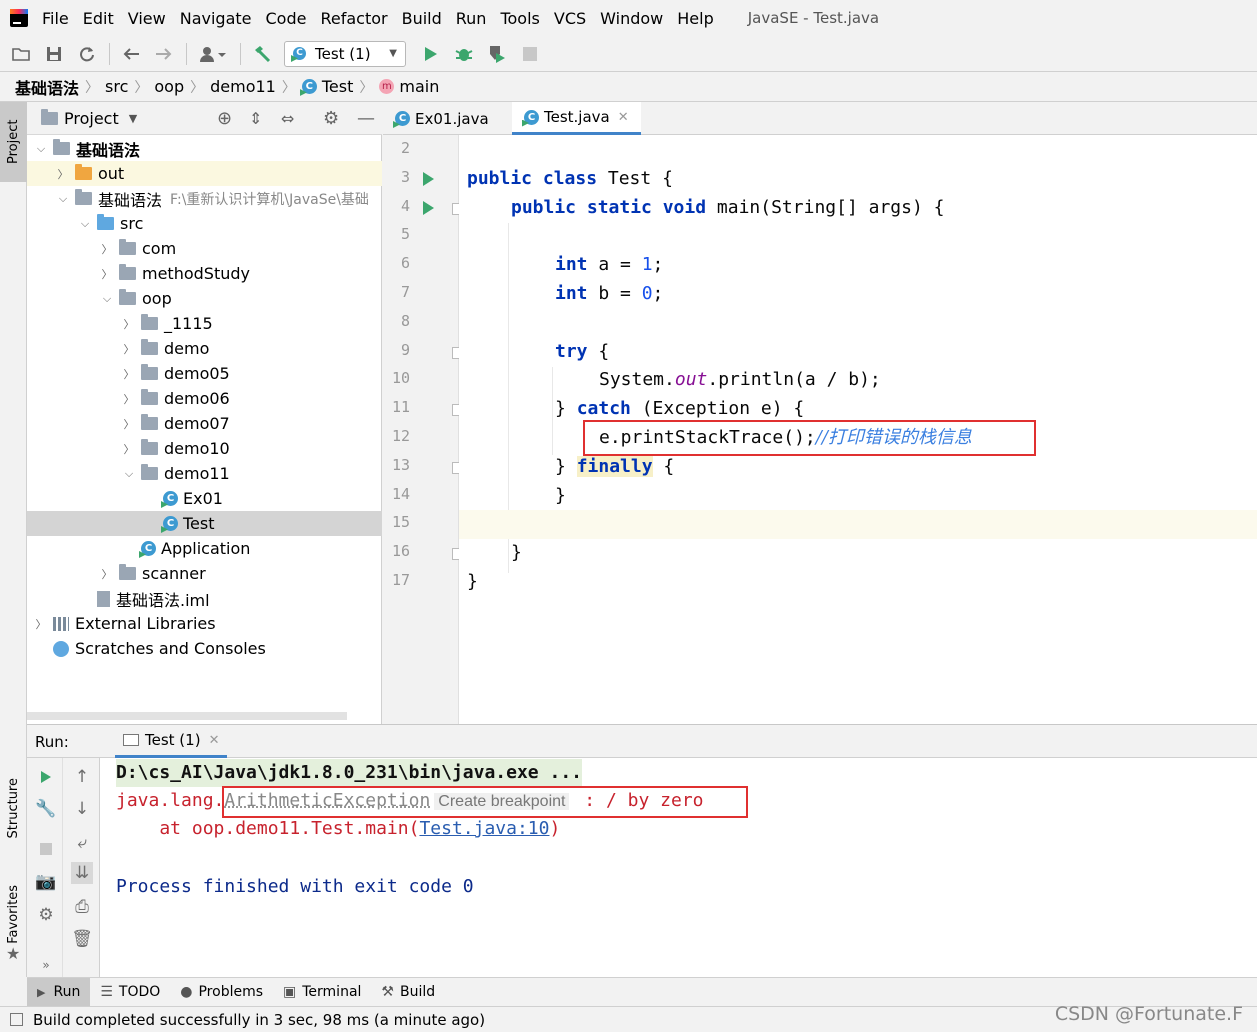 The image size is (1257, 1032). What do you see at coordinates (204, 573) in the screenshot?
I see `tree-item: 〉 scanner` at bounding box center [204, 573].